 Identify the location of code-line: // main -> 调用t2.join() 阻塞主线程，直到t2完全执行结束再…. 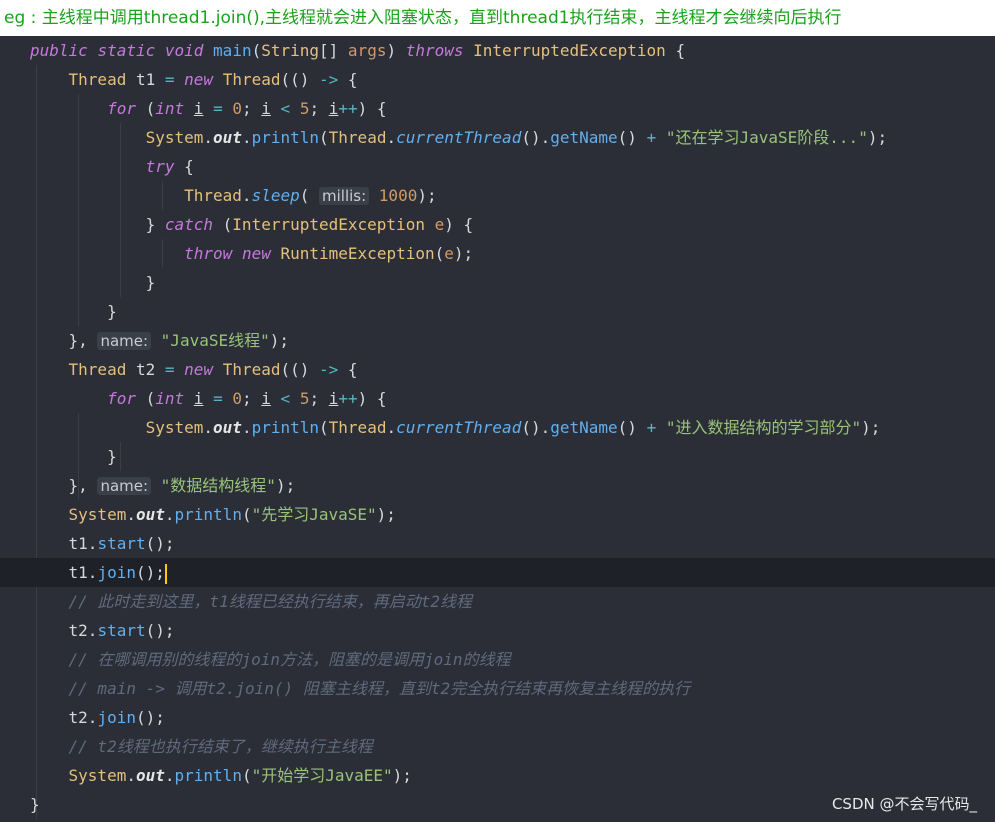
(497, 688).